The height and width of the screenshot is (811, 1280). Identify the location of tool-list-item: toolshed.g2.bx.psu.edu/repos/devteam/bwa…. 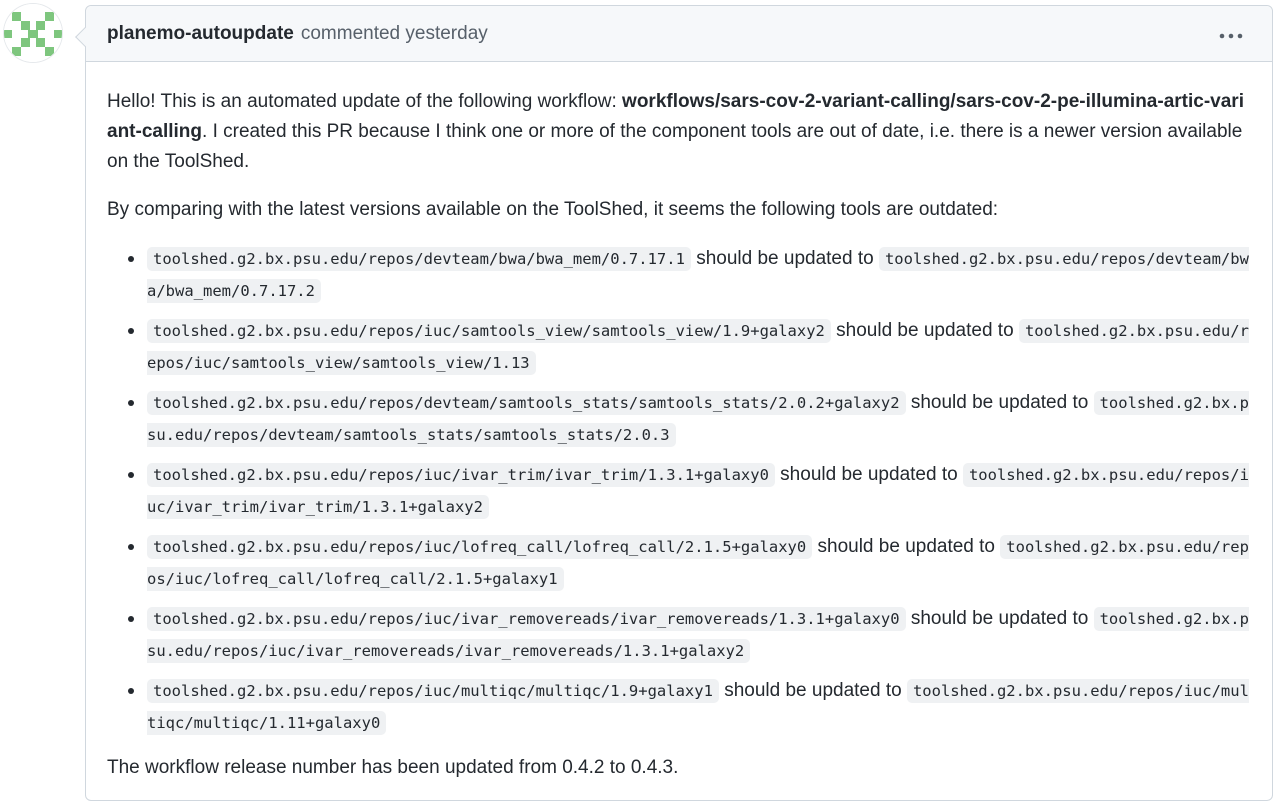
(679, 275).